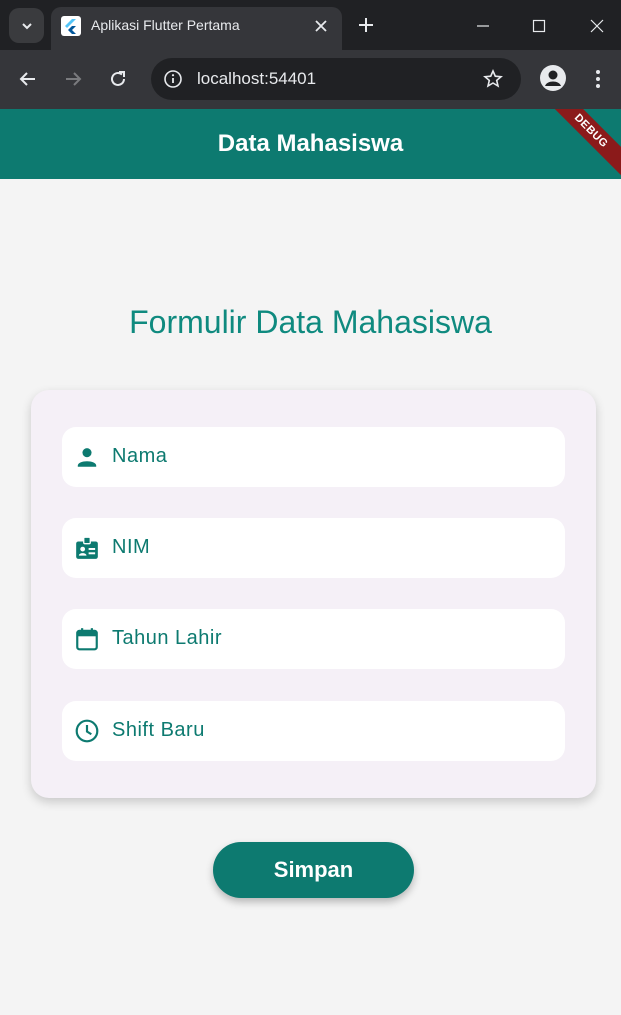 The width and height of the screenshot is (621, 1015). I want to click on app-bar: Data Mahasiswa DEBUG, so click(310, 144).